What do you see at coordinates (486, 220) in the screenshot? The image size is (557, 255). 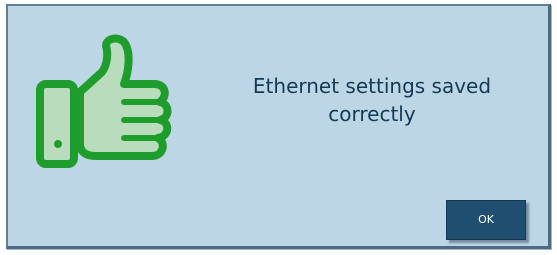 I see `ok-button: OK` at bounding box center [486, 220].